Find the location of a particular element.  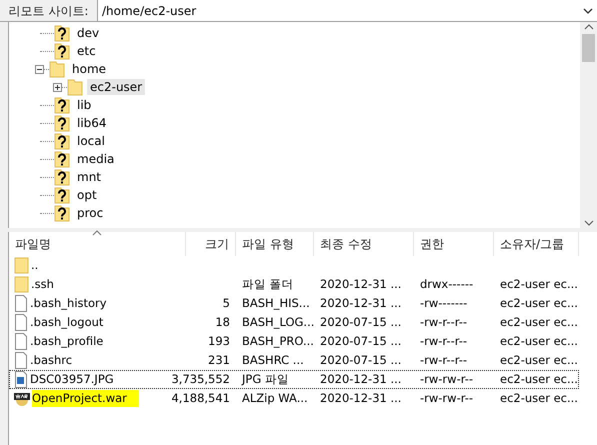

table-cell-text: 파일 폴더 is located at coordinates (268, 284).